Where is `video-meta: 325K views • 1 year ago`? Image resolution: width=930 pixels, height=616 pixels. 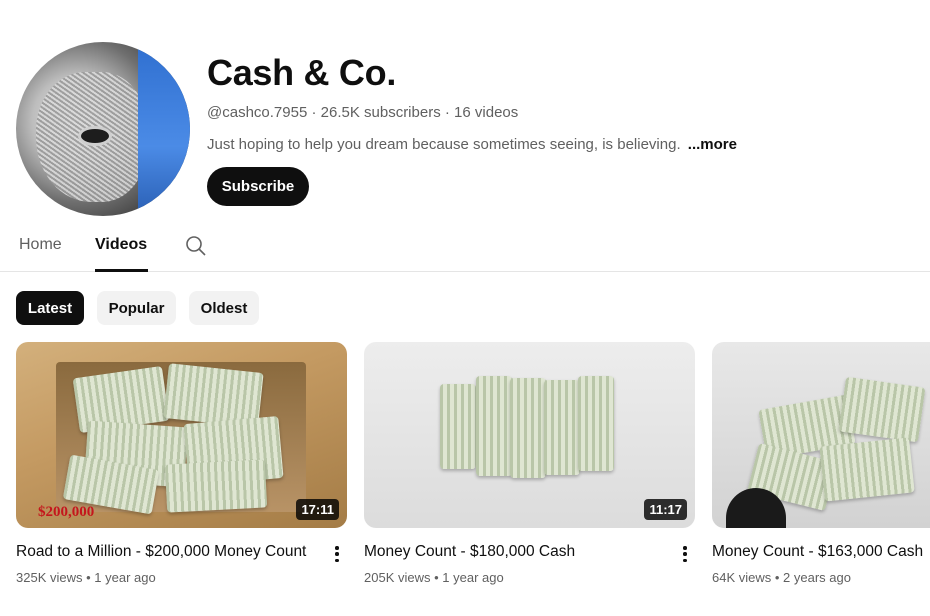 video-meta: 325K views • 1 year ago is located at coordinates (181, 577).